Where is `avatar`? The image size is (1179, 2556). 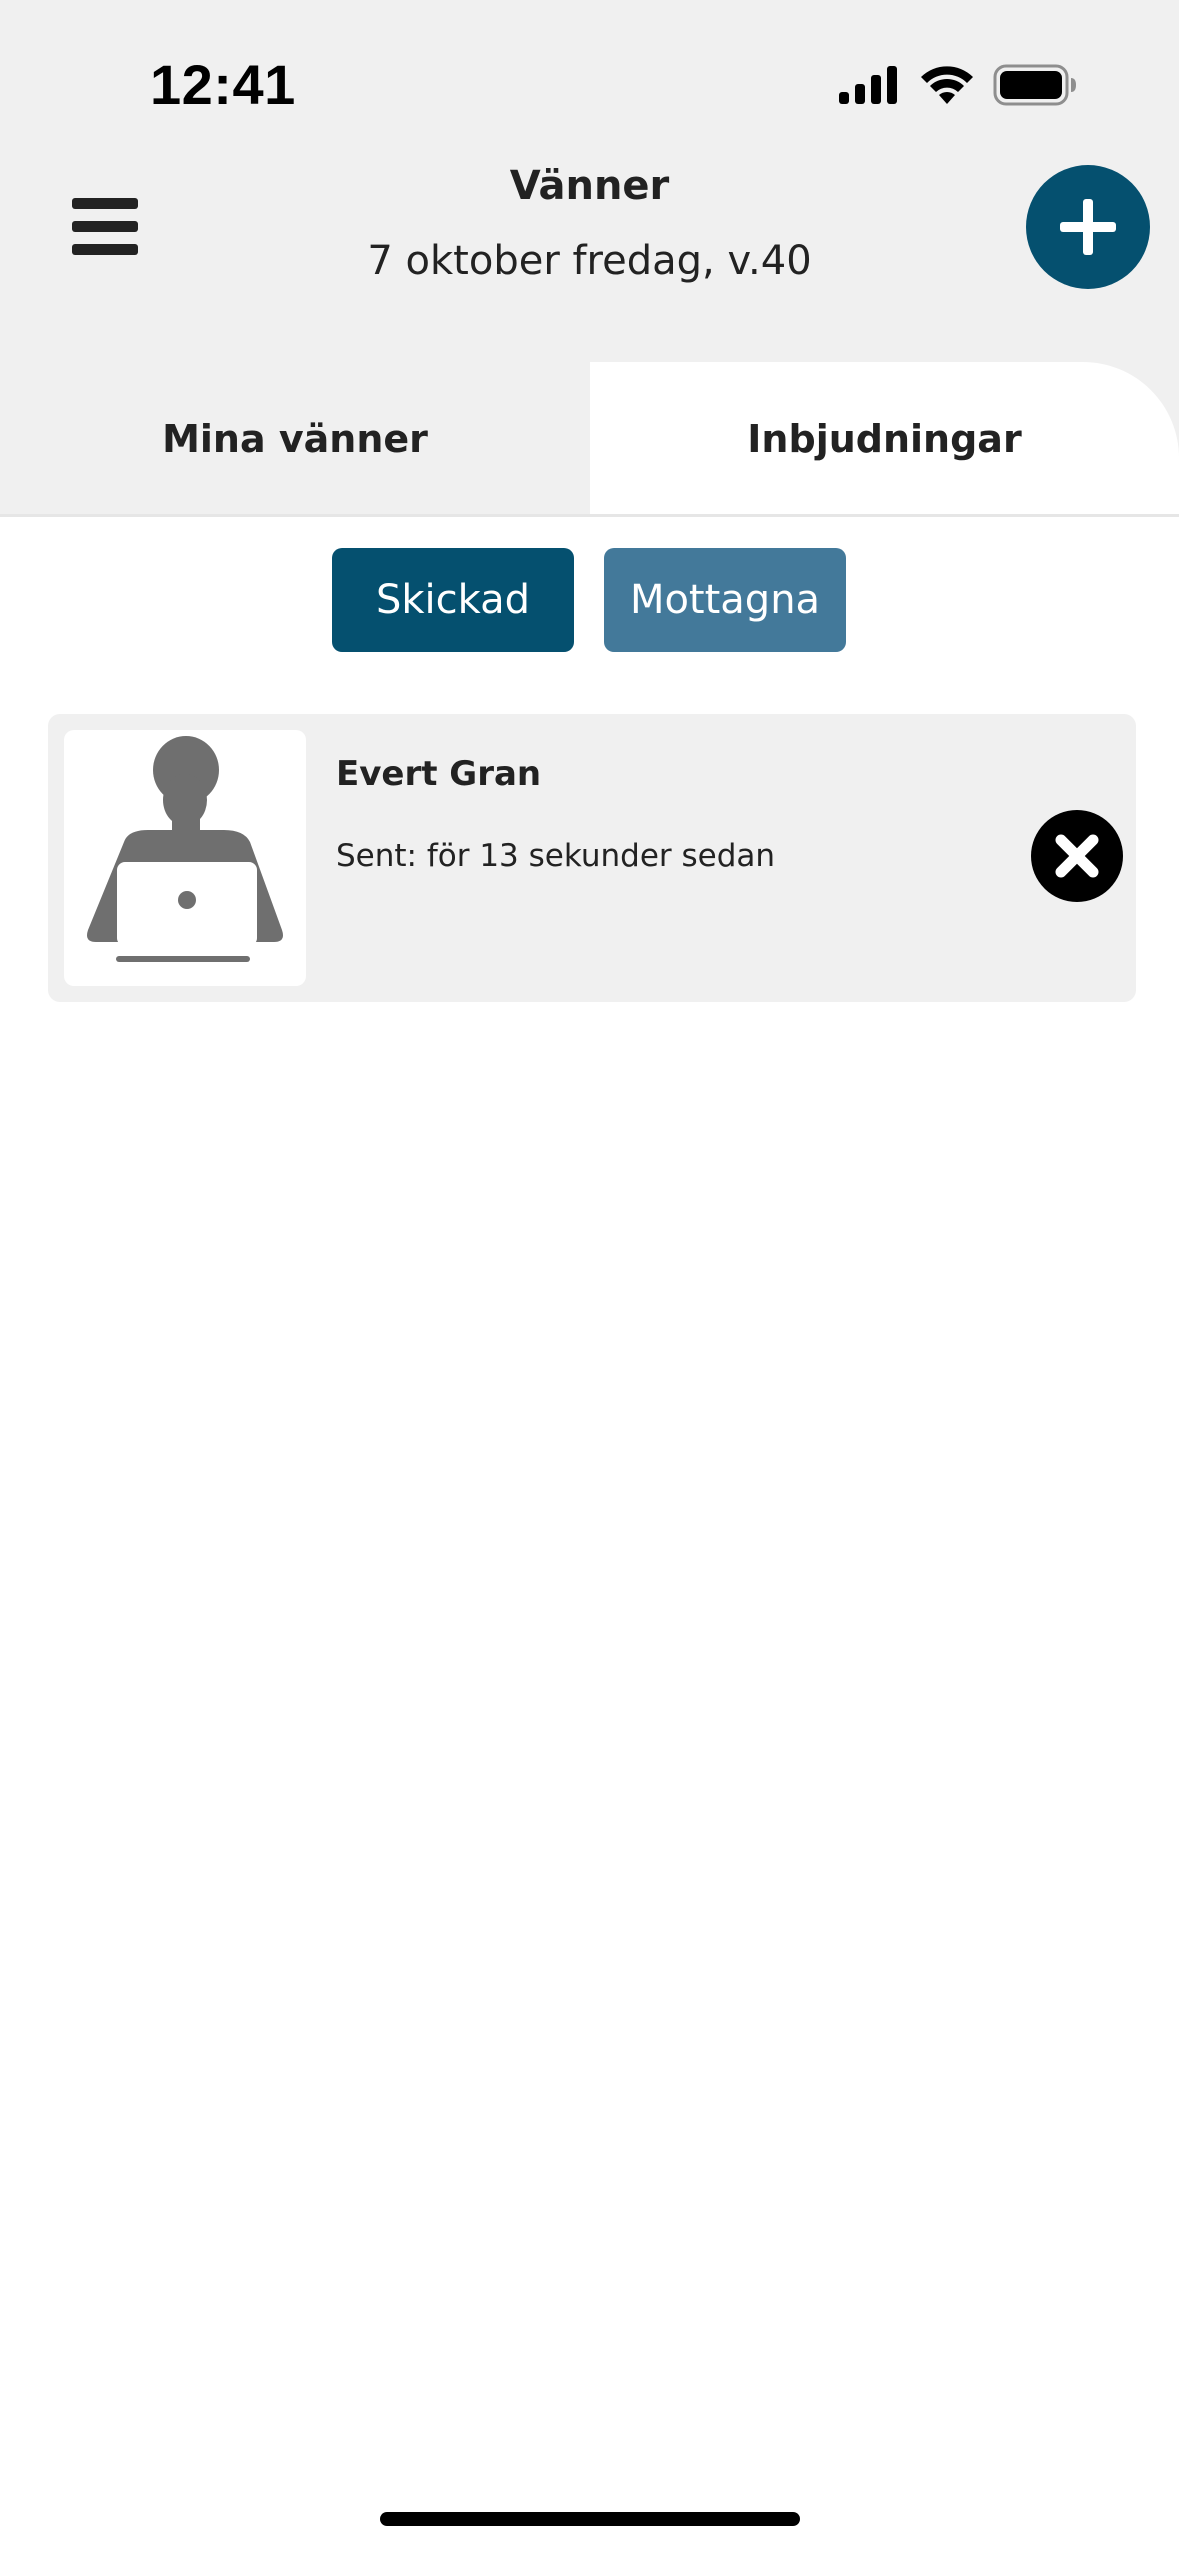
avatar is located at coordinates (185, 858).